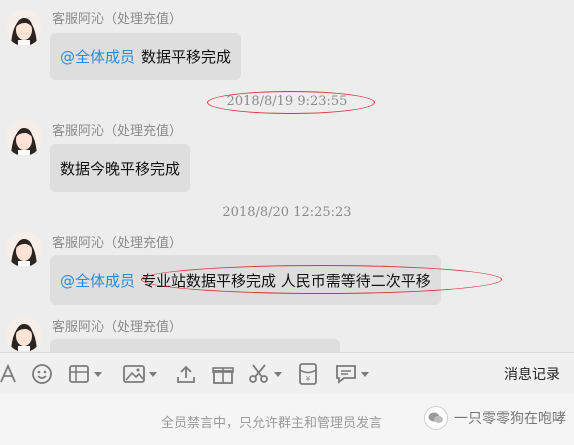 The width and height of the screenshot is (574, 445). I want to click on sticker-icon, so click(85, 374).